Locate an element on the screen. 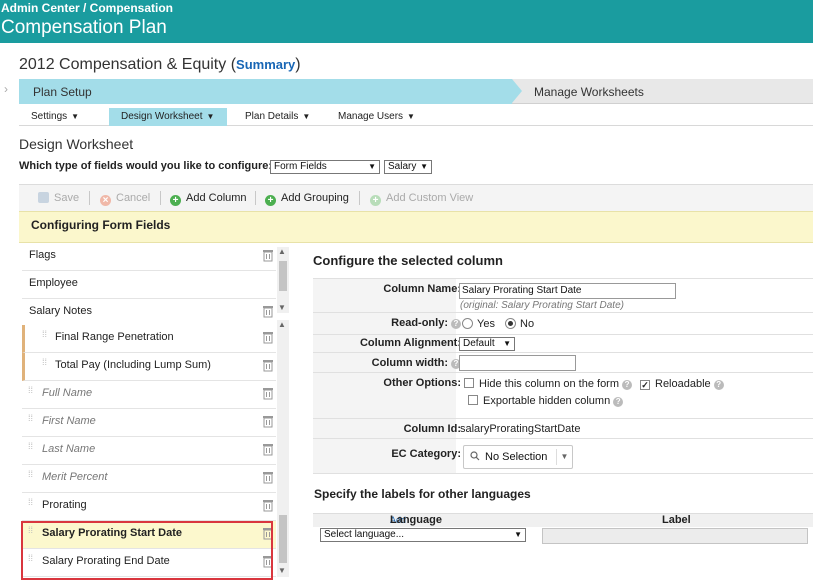  language-label-input is located at coordinates (675, 536).